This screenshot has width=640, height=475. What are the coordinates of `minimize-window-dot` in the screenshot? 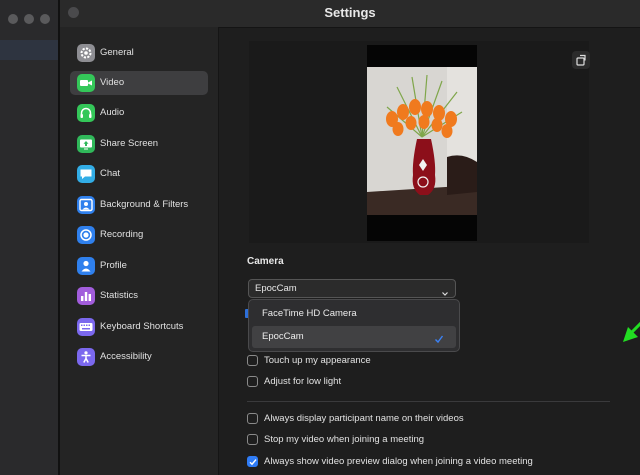 It's located at (29, 19).